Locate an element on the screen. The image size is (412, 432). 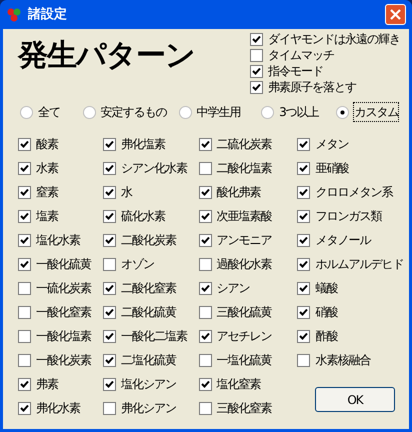
checkbox-label: アンモニア is located at coordinates (244, 240).